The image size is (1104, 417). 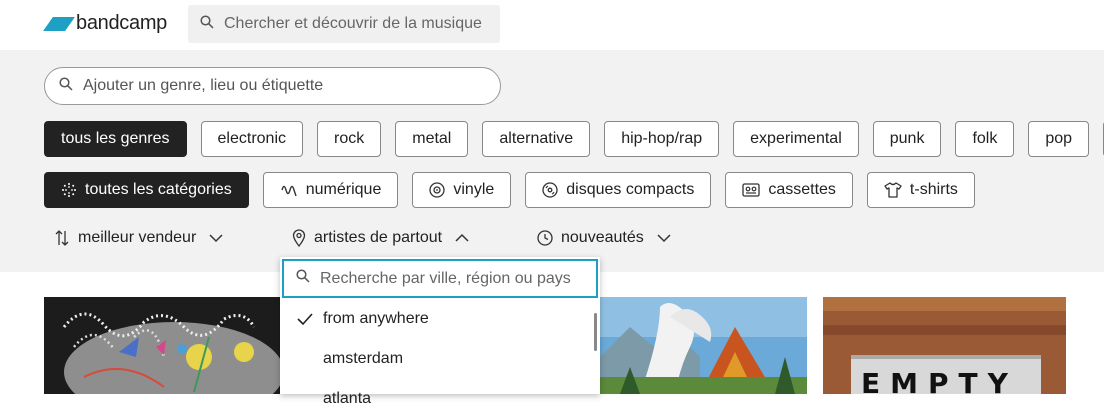 I want to click on sort-bestseller-dropdown: meilleur vendeur, so click(x=139, y=238).